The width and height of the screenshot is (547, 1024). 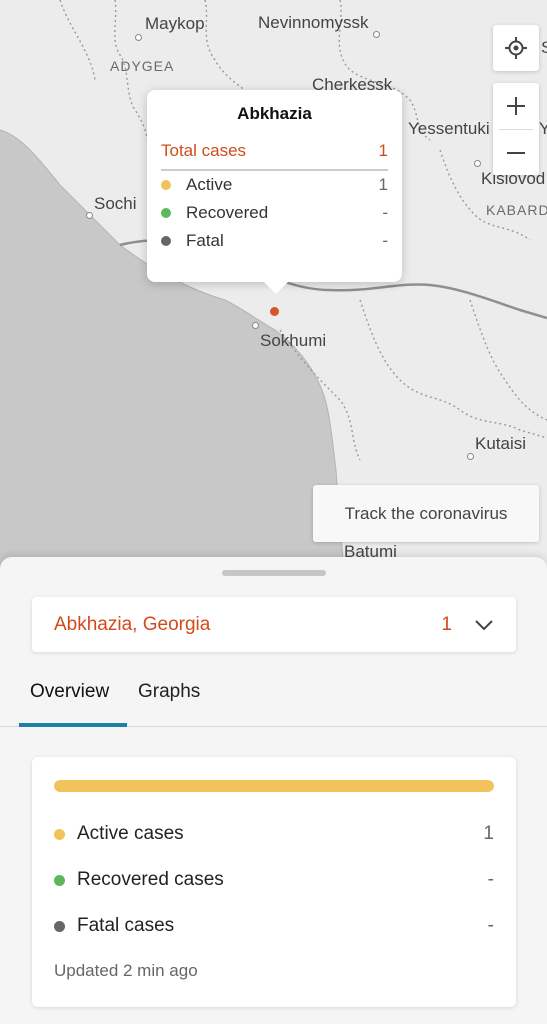 What do you see at coordinates (446, 624) in the screenshot?
I see `location-count: 1` at bounding box center [446, 624].